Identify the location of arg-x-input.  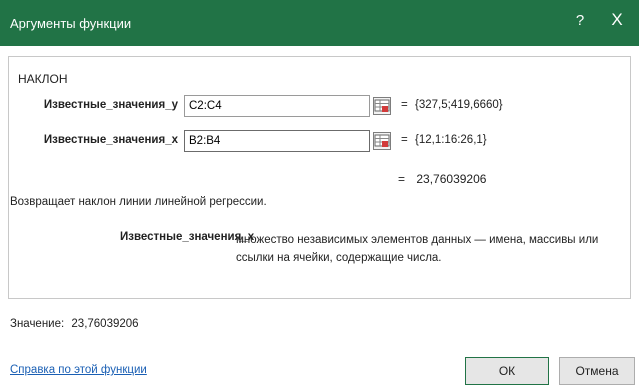
(277, 141).